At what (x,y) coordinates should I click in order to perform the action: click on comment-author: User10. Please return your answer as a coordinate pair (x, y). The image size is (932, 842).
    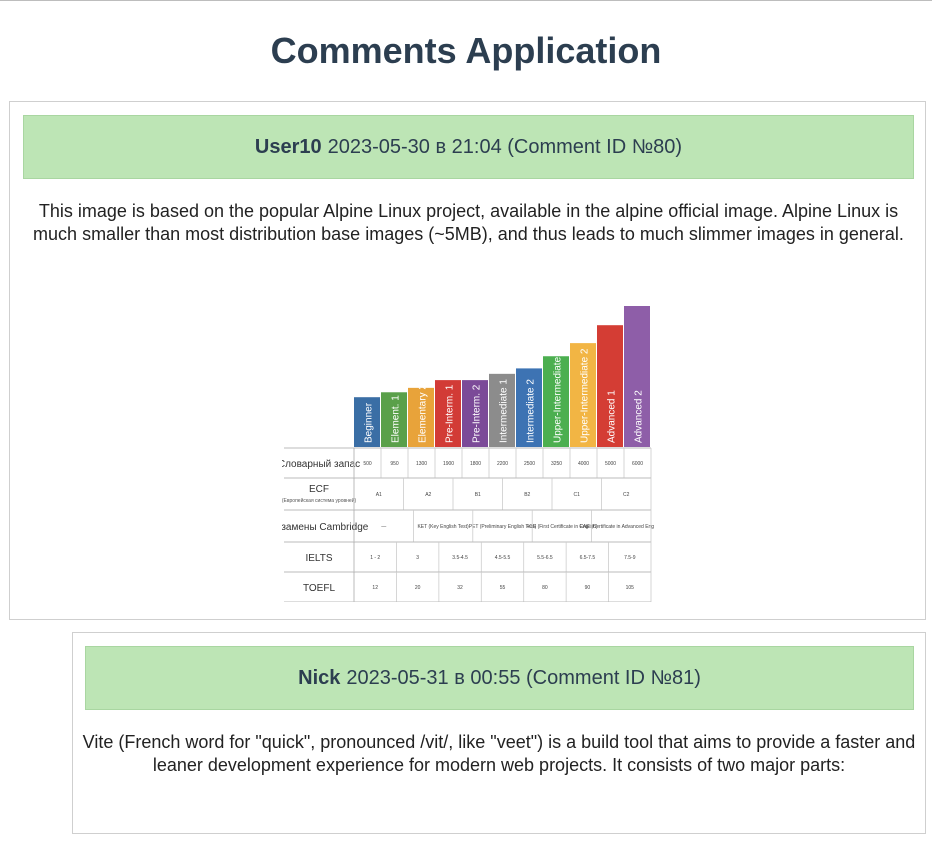
    Looking at the image, I should click on (288, 147).